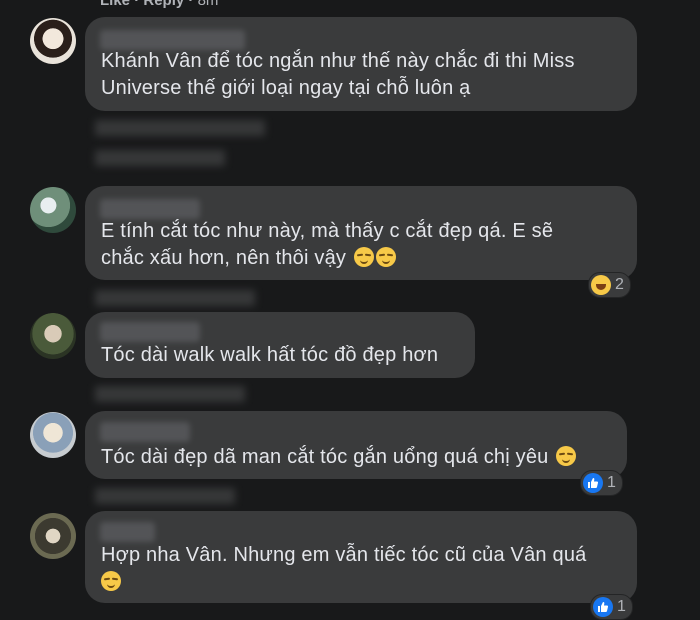 This screenshot has height=620, width=700. What do you see at coordinates (601, 285) in the screenshot?
I see `laugh-reaction-icon` at bounding box center [601, 285].